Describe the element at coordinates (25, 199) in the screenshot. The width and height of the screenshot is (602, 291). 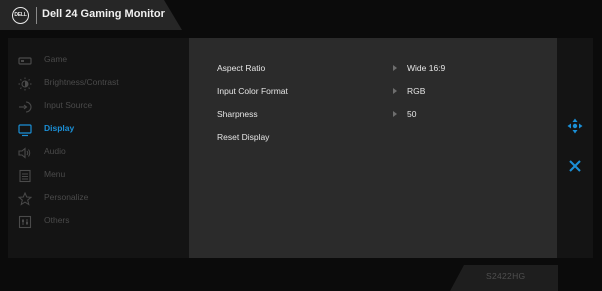
I see `star-icon` at that location.